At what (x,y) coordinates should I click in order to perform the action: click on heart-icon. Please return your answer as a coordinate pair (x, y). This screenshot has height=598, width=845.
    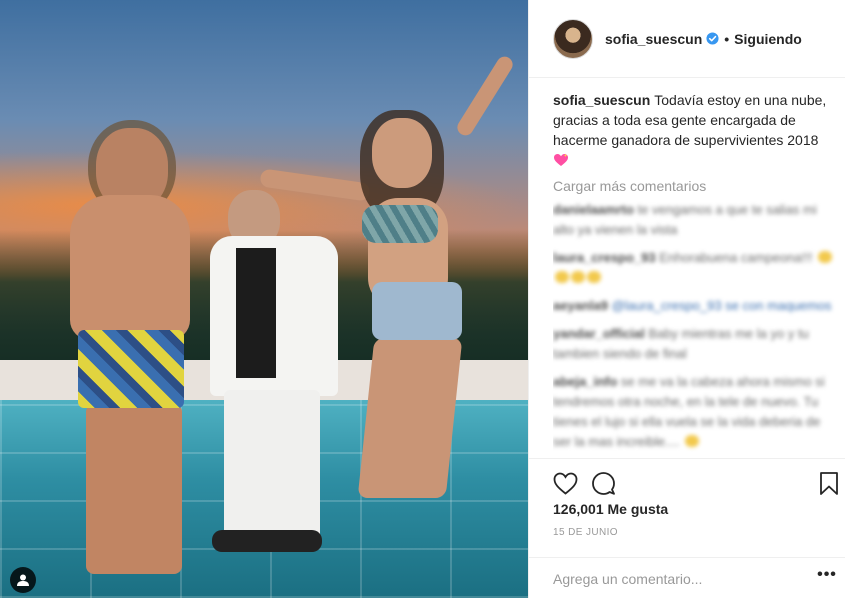
    Looking at the image, I should click on (565, 483).